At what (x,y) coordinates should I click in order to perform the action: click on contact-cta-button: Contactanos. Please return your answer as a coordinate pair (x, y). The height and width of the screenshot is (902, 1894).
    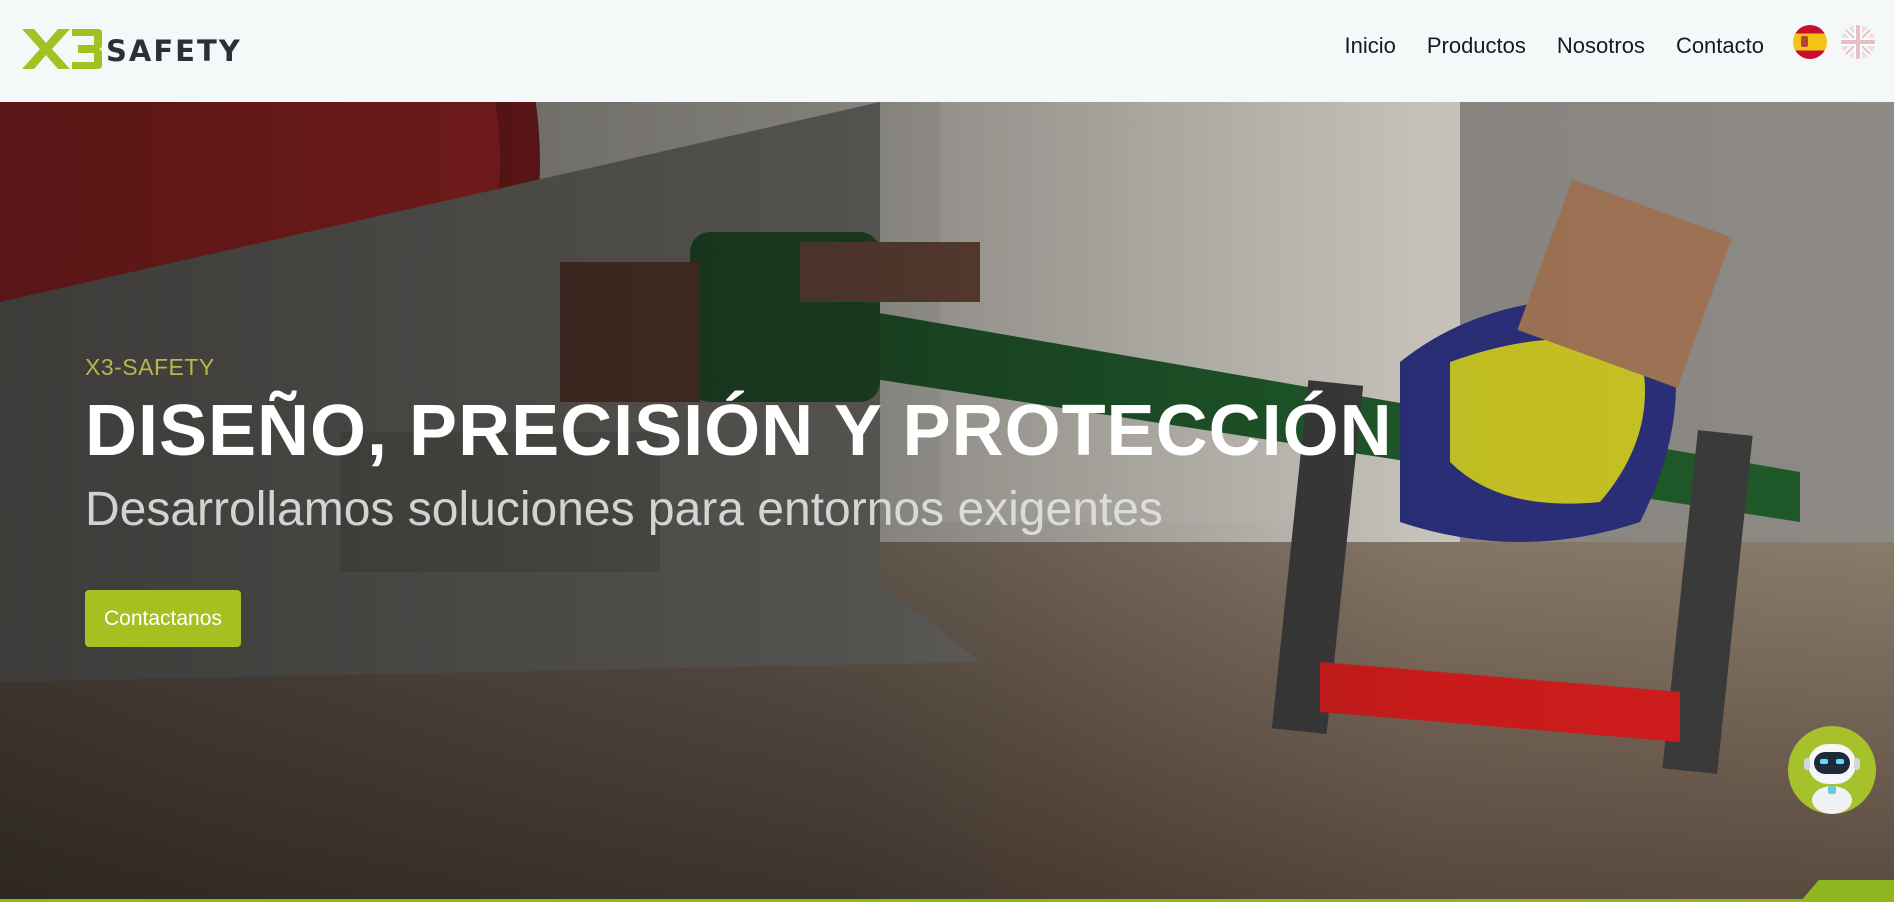
    Looking at the image, I should click on (163, 618).